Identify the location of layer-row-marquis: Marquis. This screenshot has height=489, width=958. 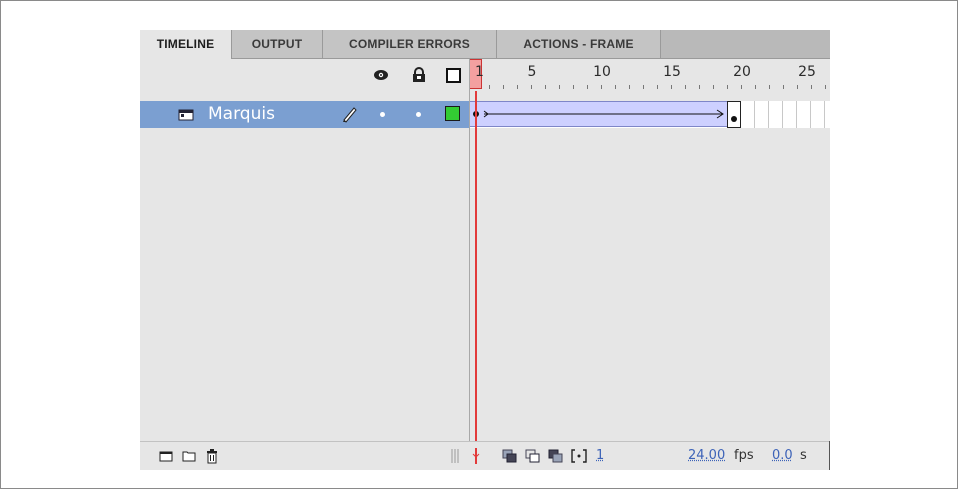
(304, 114).